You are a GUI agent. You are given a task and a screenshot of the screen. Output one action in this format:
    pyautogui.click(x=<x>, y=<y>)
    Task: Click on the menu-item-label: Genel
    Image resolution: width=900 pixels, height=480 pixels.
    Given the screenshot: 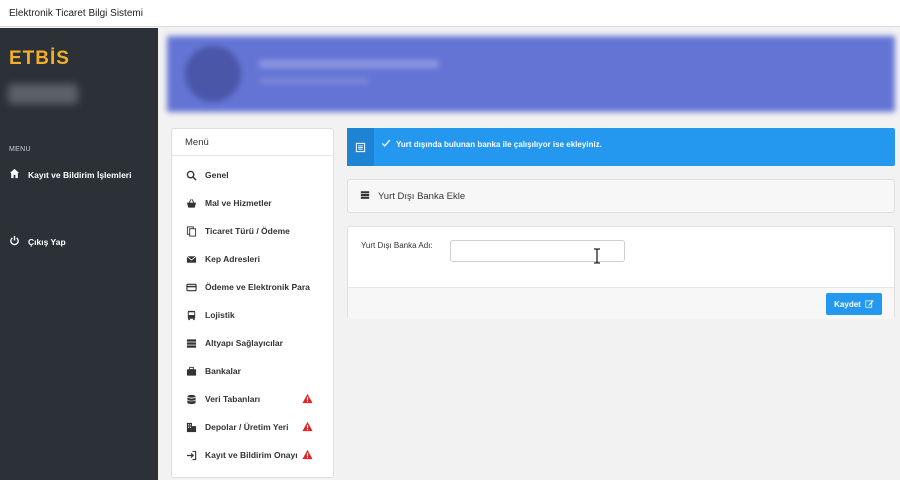 What is the action you would take?
    pyautogui.click(x=217, y=175)
    